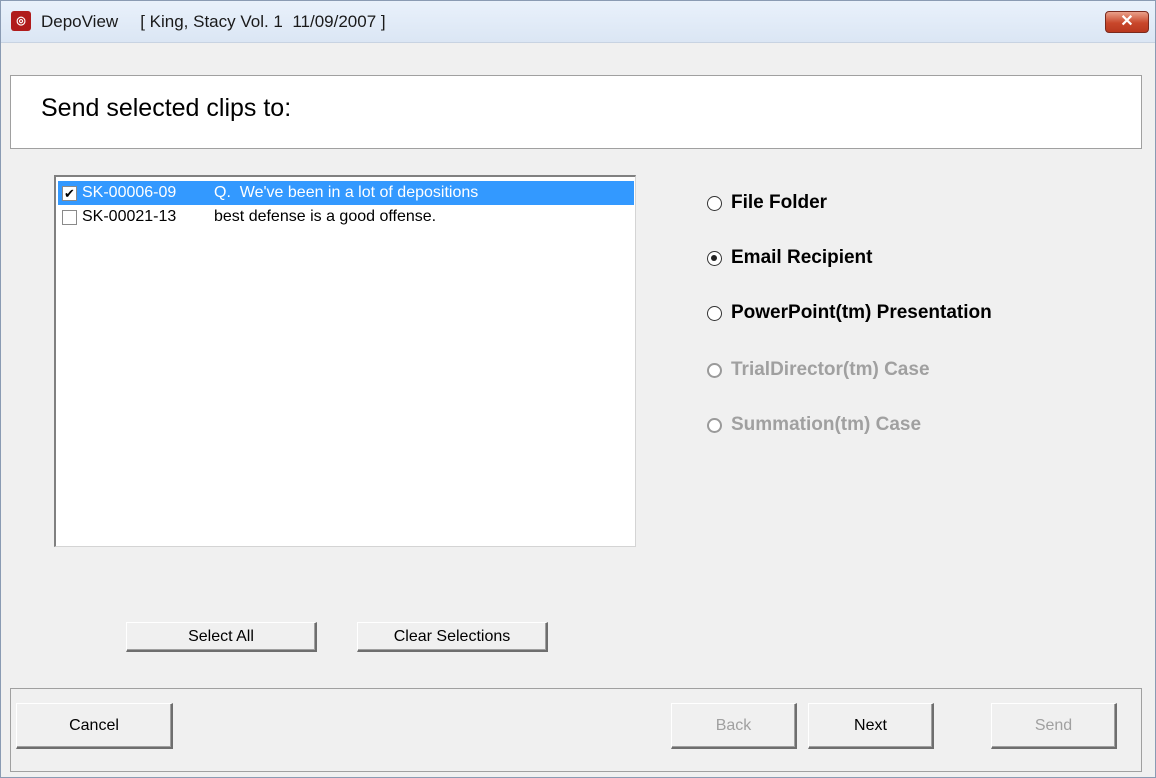 The width and height of the screenshot is (1156, 778). Describe the element at coordinates (263, 21) in the screenshot. I see `case-title: [ King, Stacy Vol. 1 11/09/2007 ]` at that location.